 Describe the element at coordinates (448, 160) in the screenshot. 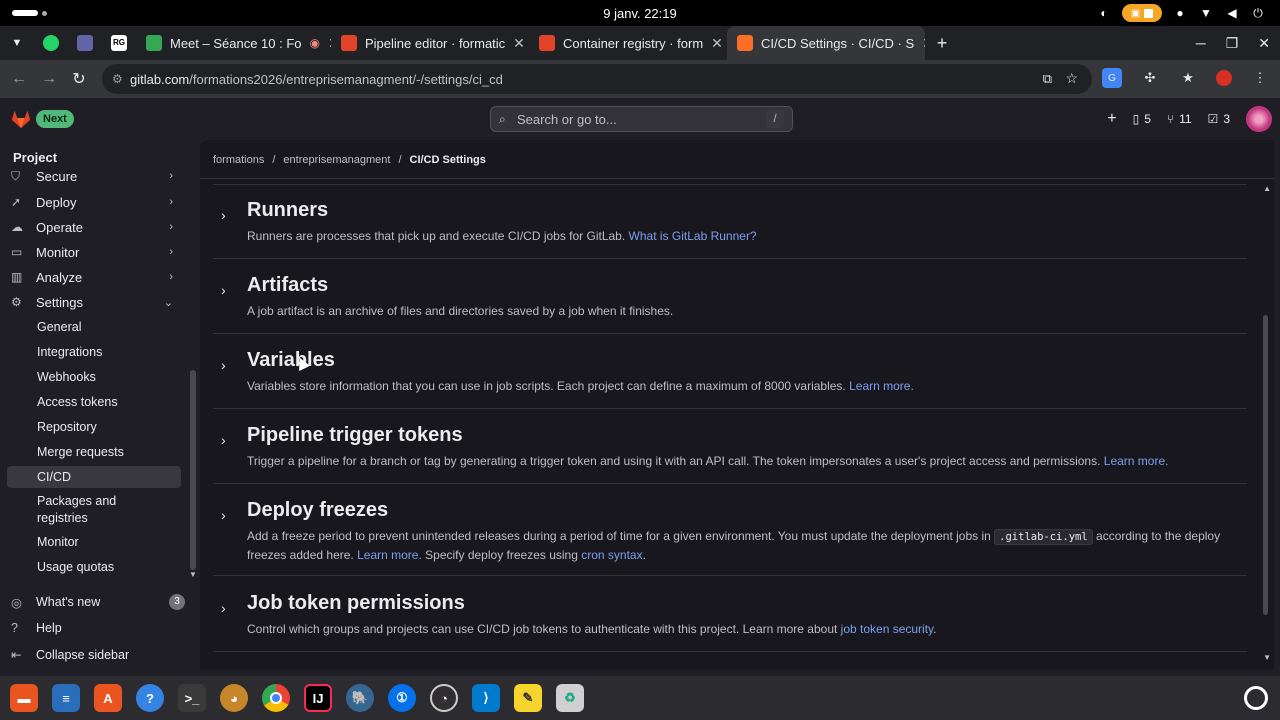

I see `breadcrumb-current: CI/CD Settings` at that location.